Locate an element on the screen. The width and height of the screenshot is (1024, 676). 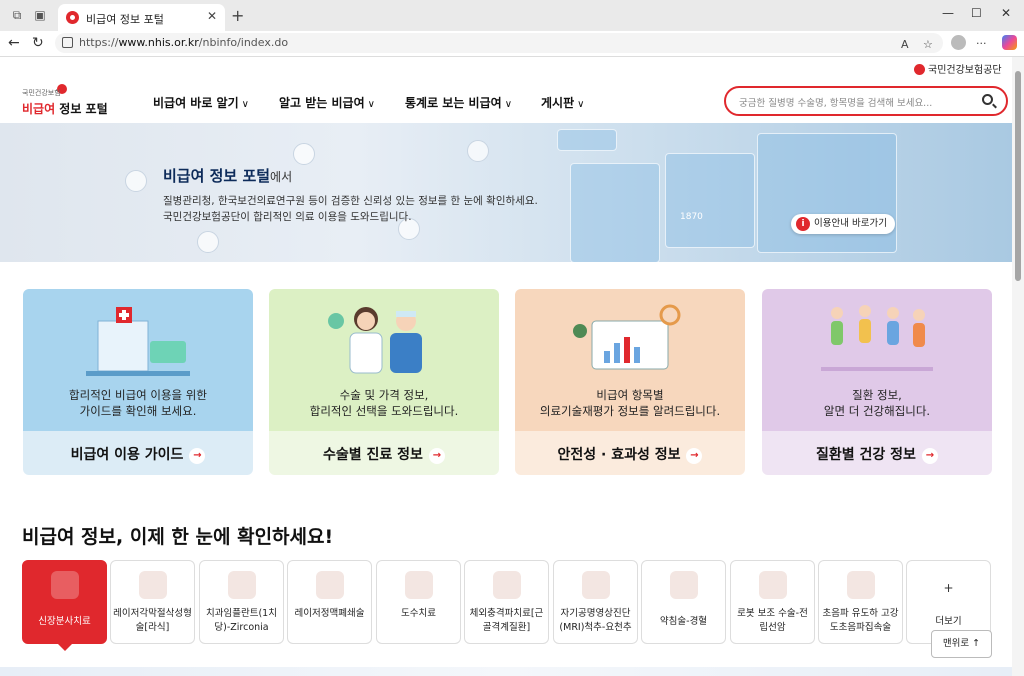
card-bottom: 비급여 이용 가이드 → is located at coordinates (138, 453).